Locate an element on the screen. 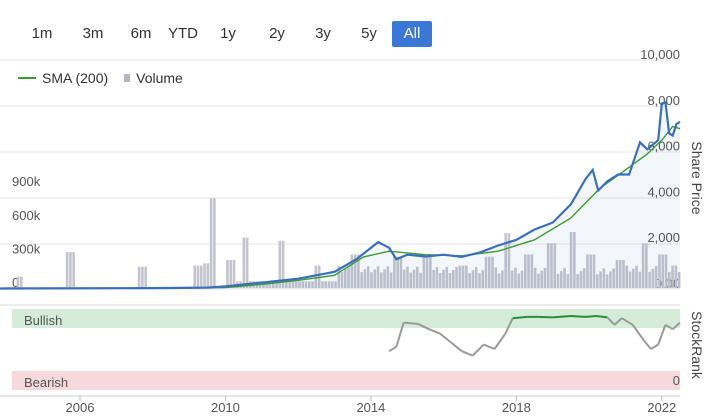  x-tick-label: 2010 is located at coordinates (225, 407).